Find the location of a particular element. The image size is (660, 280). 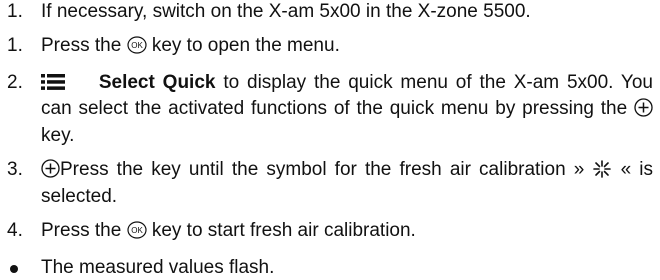

step-number: 2. is located at coordinates (15, 82).